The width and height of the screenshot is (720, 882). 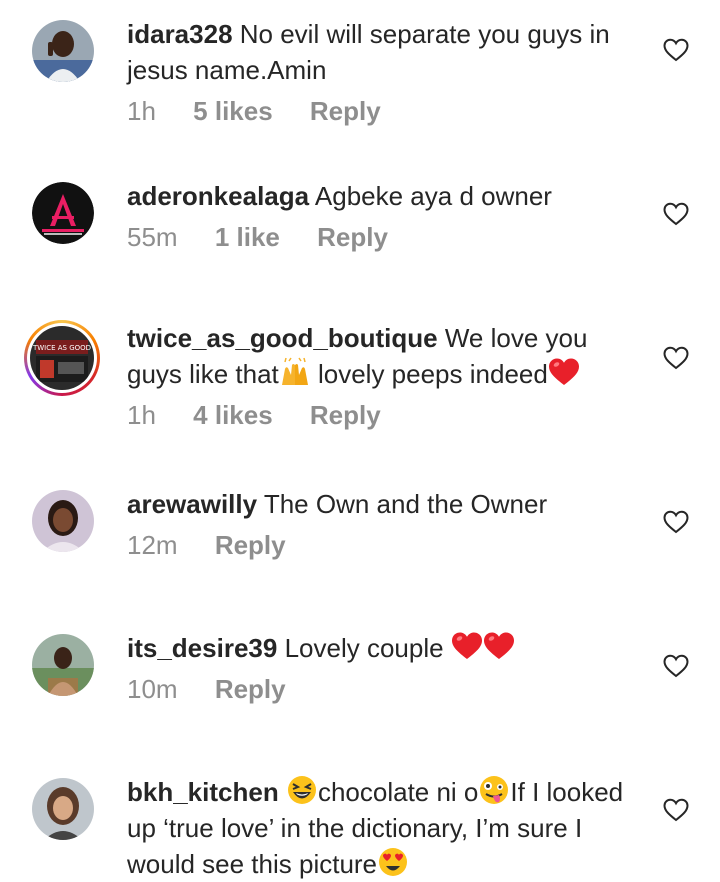 I want to click on comment-meta: 1h 5 likes Reply, so click(x=269, y=111).